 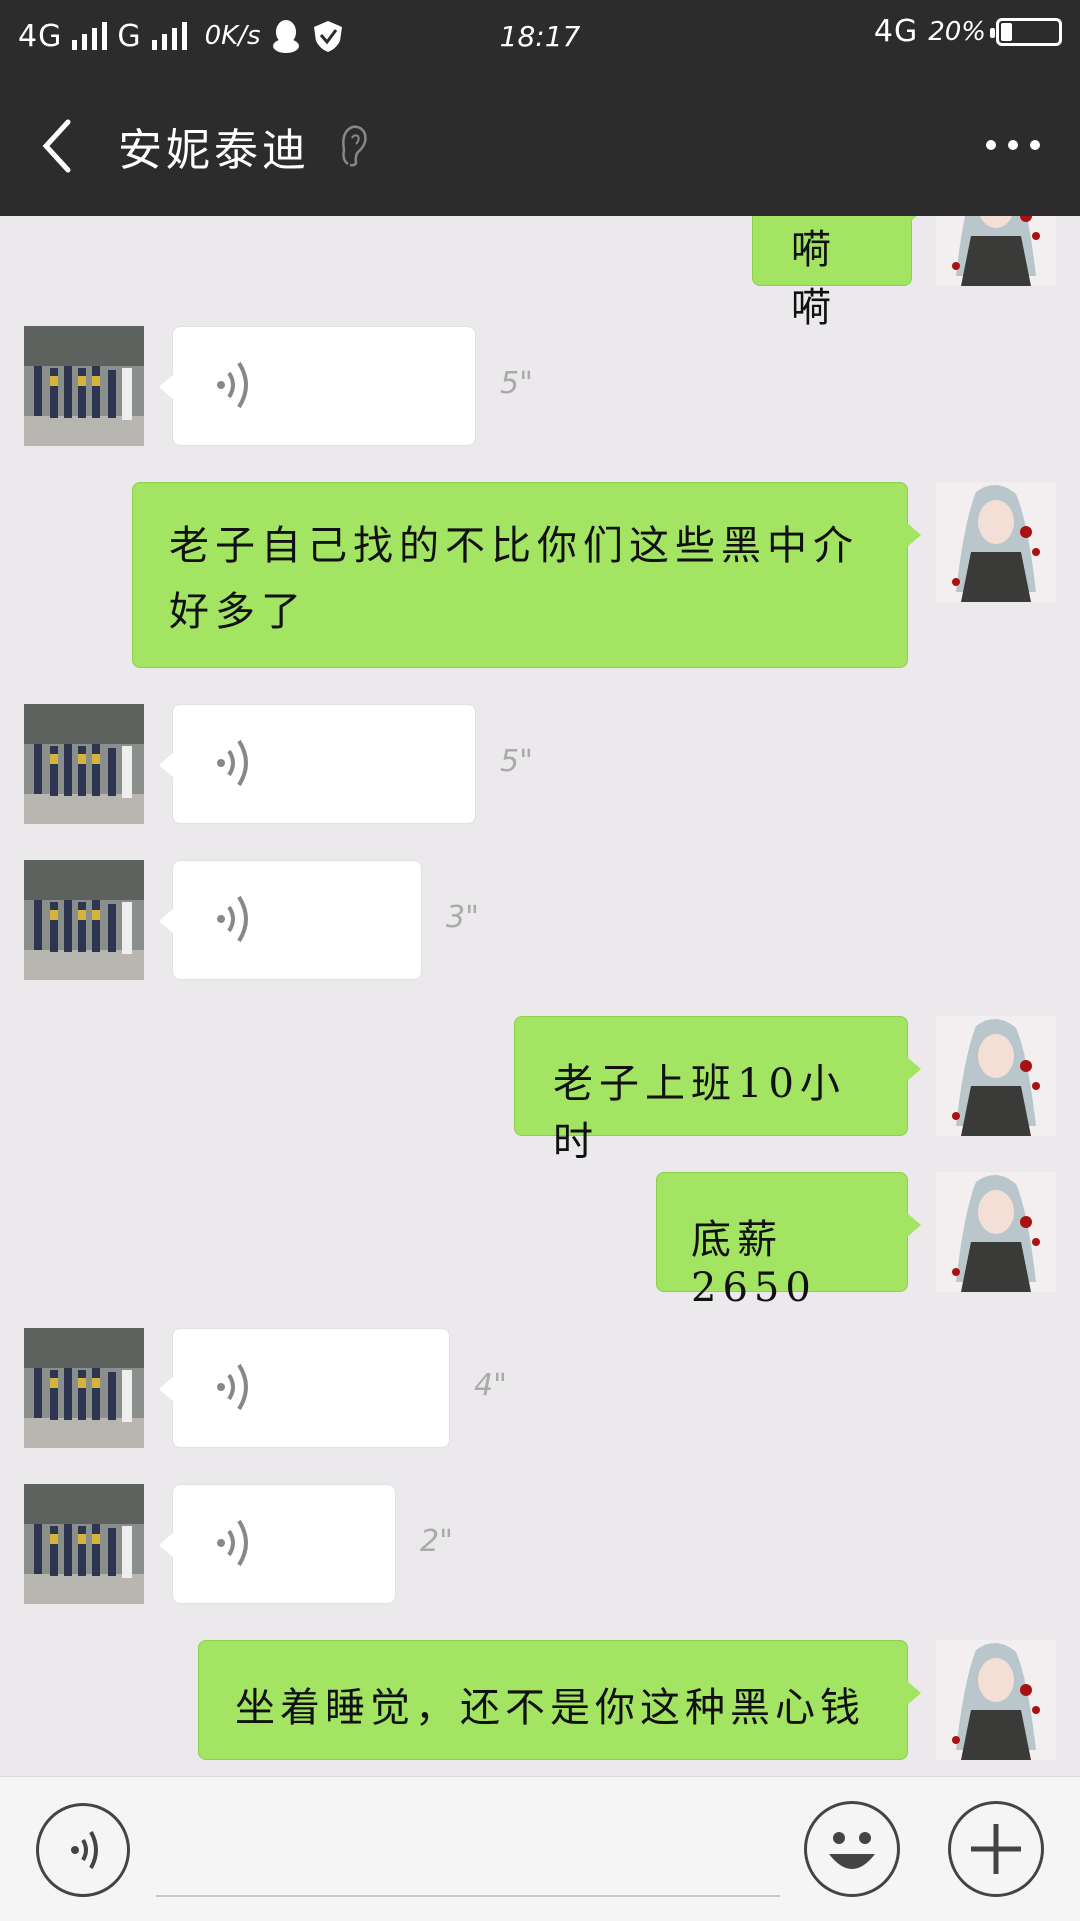 I want to click on sent-message-bubble: 坐着睡觉，还不是你这种黑心钱, so click(x=559, y=1700).